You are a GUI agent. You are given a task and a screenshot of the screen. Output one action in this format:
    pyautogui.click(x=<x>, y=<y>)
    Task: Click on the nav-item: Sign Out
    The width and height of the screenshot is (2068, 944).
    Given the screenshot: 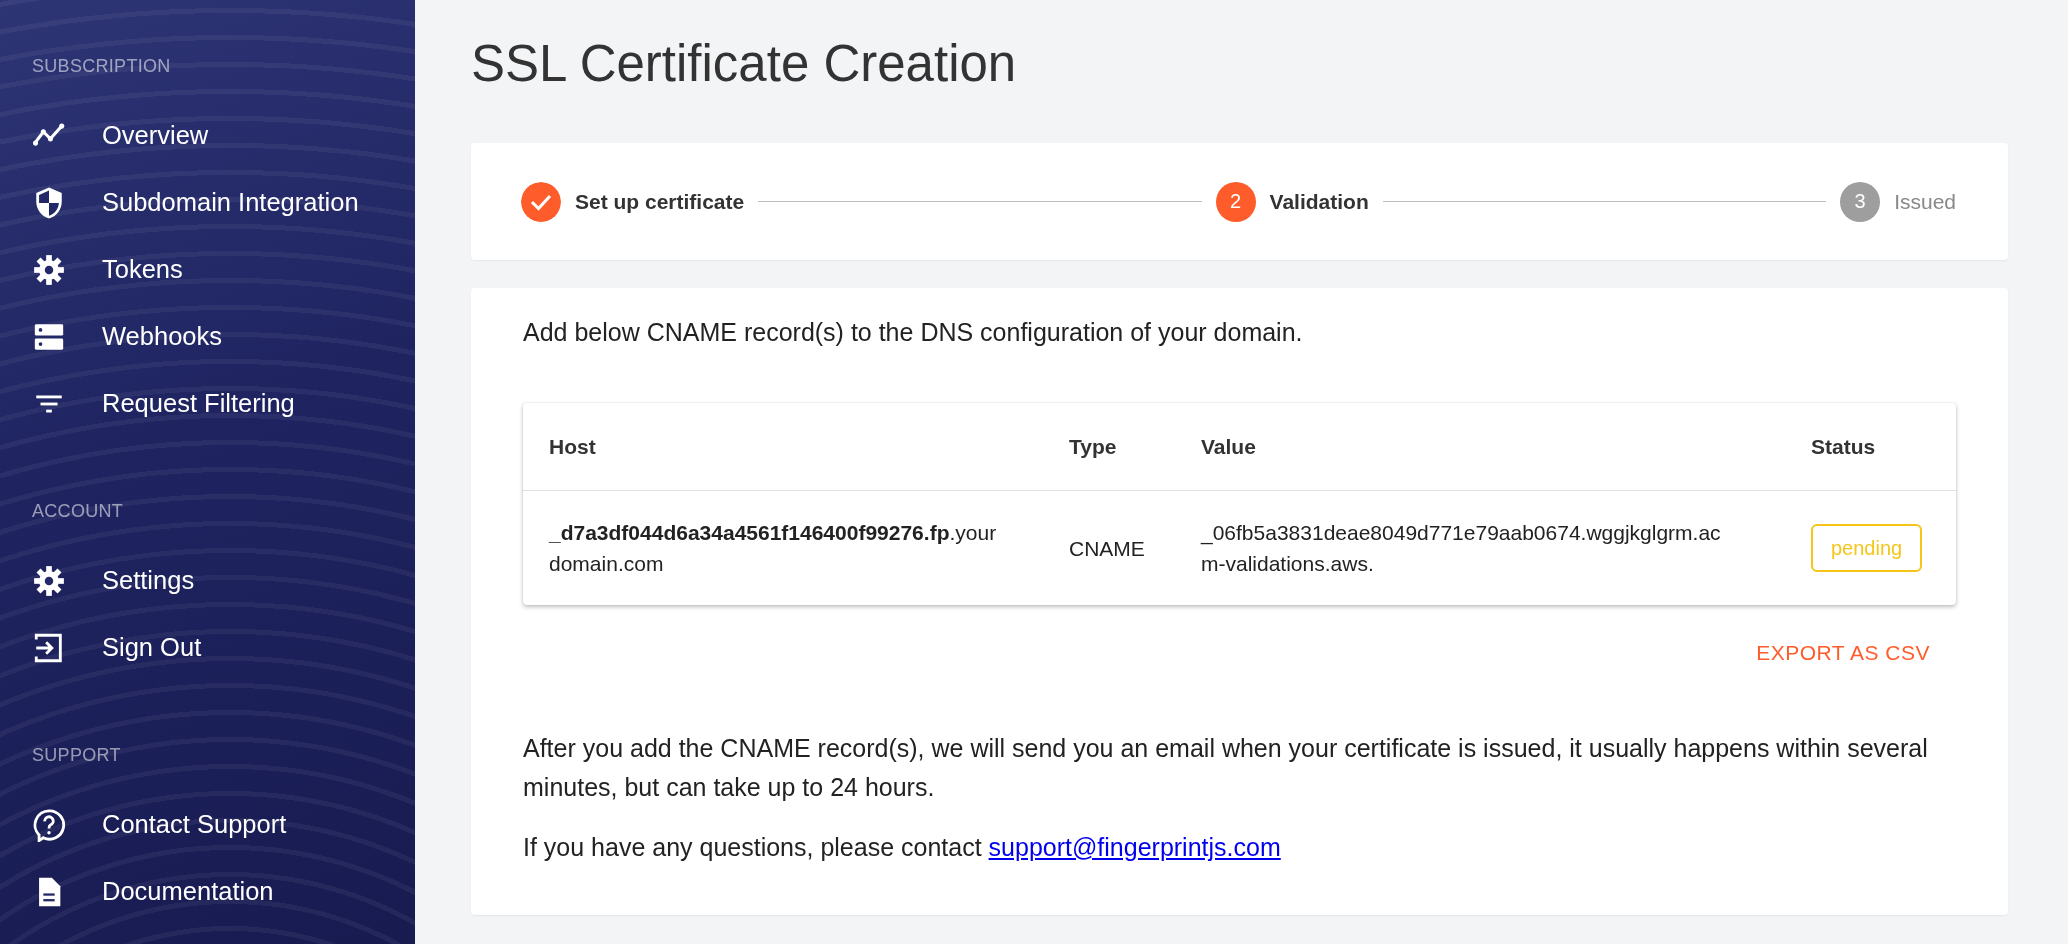 What is the action you would take?
    pyautogui.click(x=117, y=647)
    